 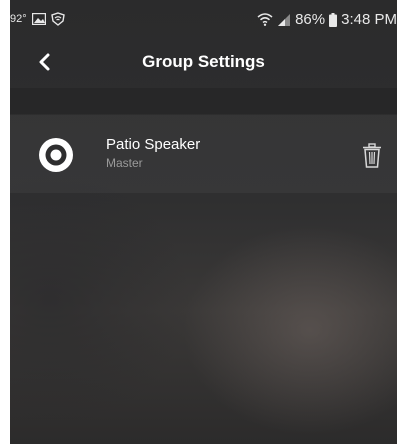 I want to click on section-divider, so click(x=203, y=101).